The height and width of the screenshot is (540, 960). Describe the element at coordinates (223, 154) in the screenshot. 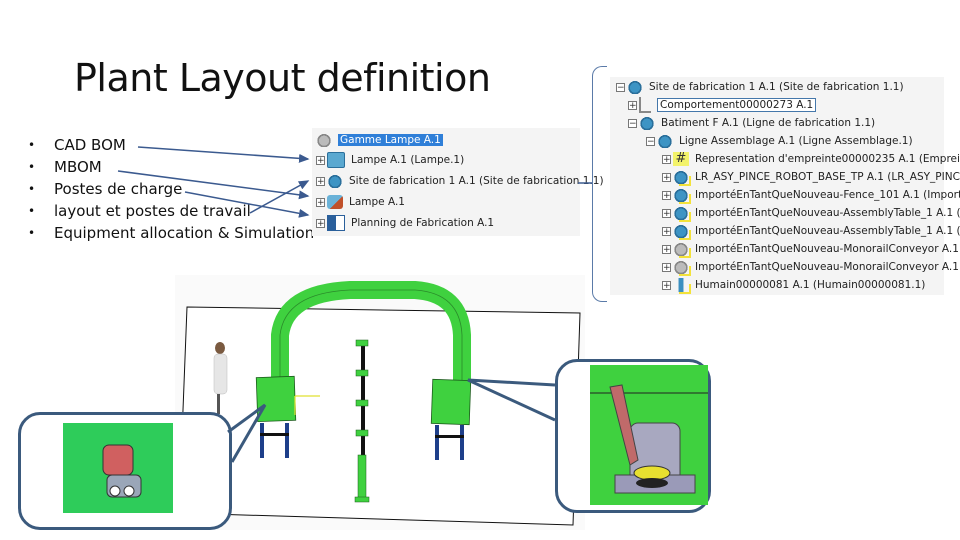

I see `arrow-cad-bom` at that location.